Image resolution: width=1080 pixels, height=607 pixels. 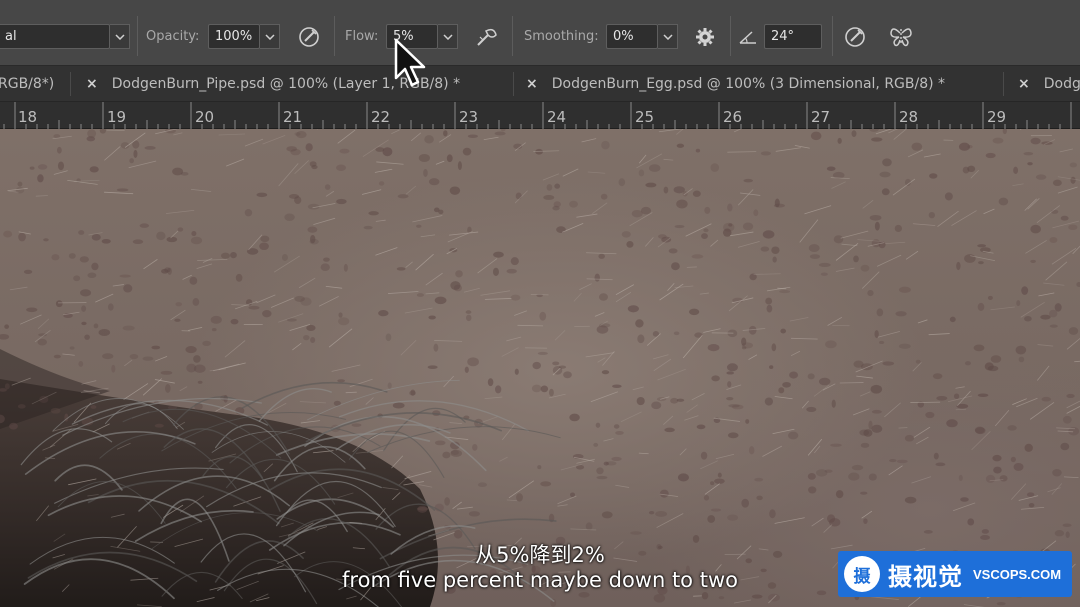 What do you see at coordinates (733, 117) in the screenshot?
I see `ruler-label: 26` at bounding box center [733, 117].